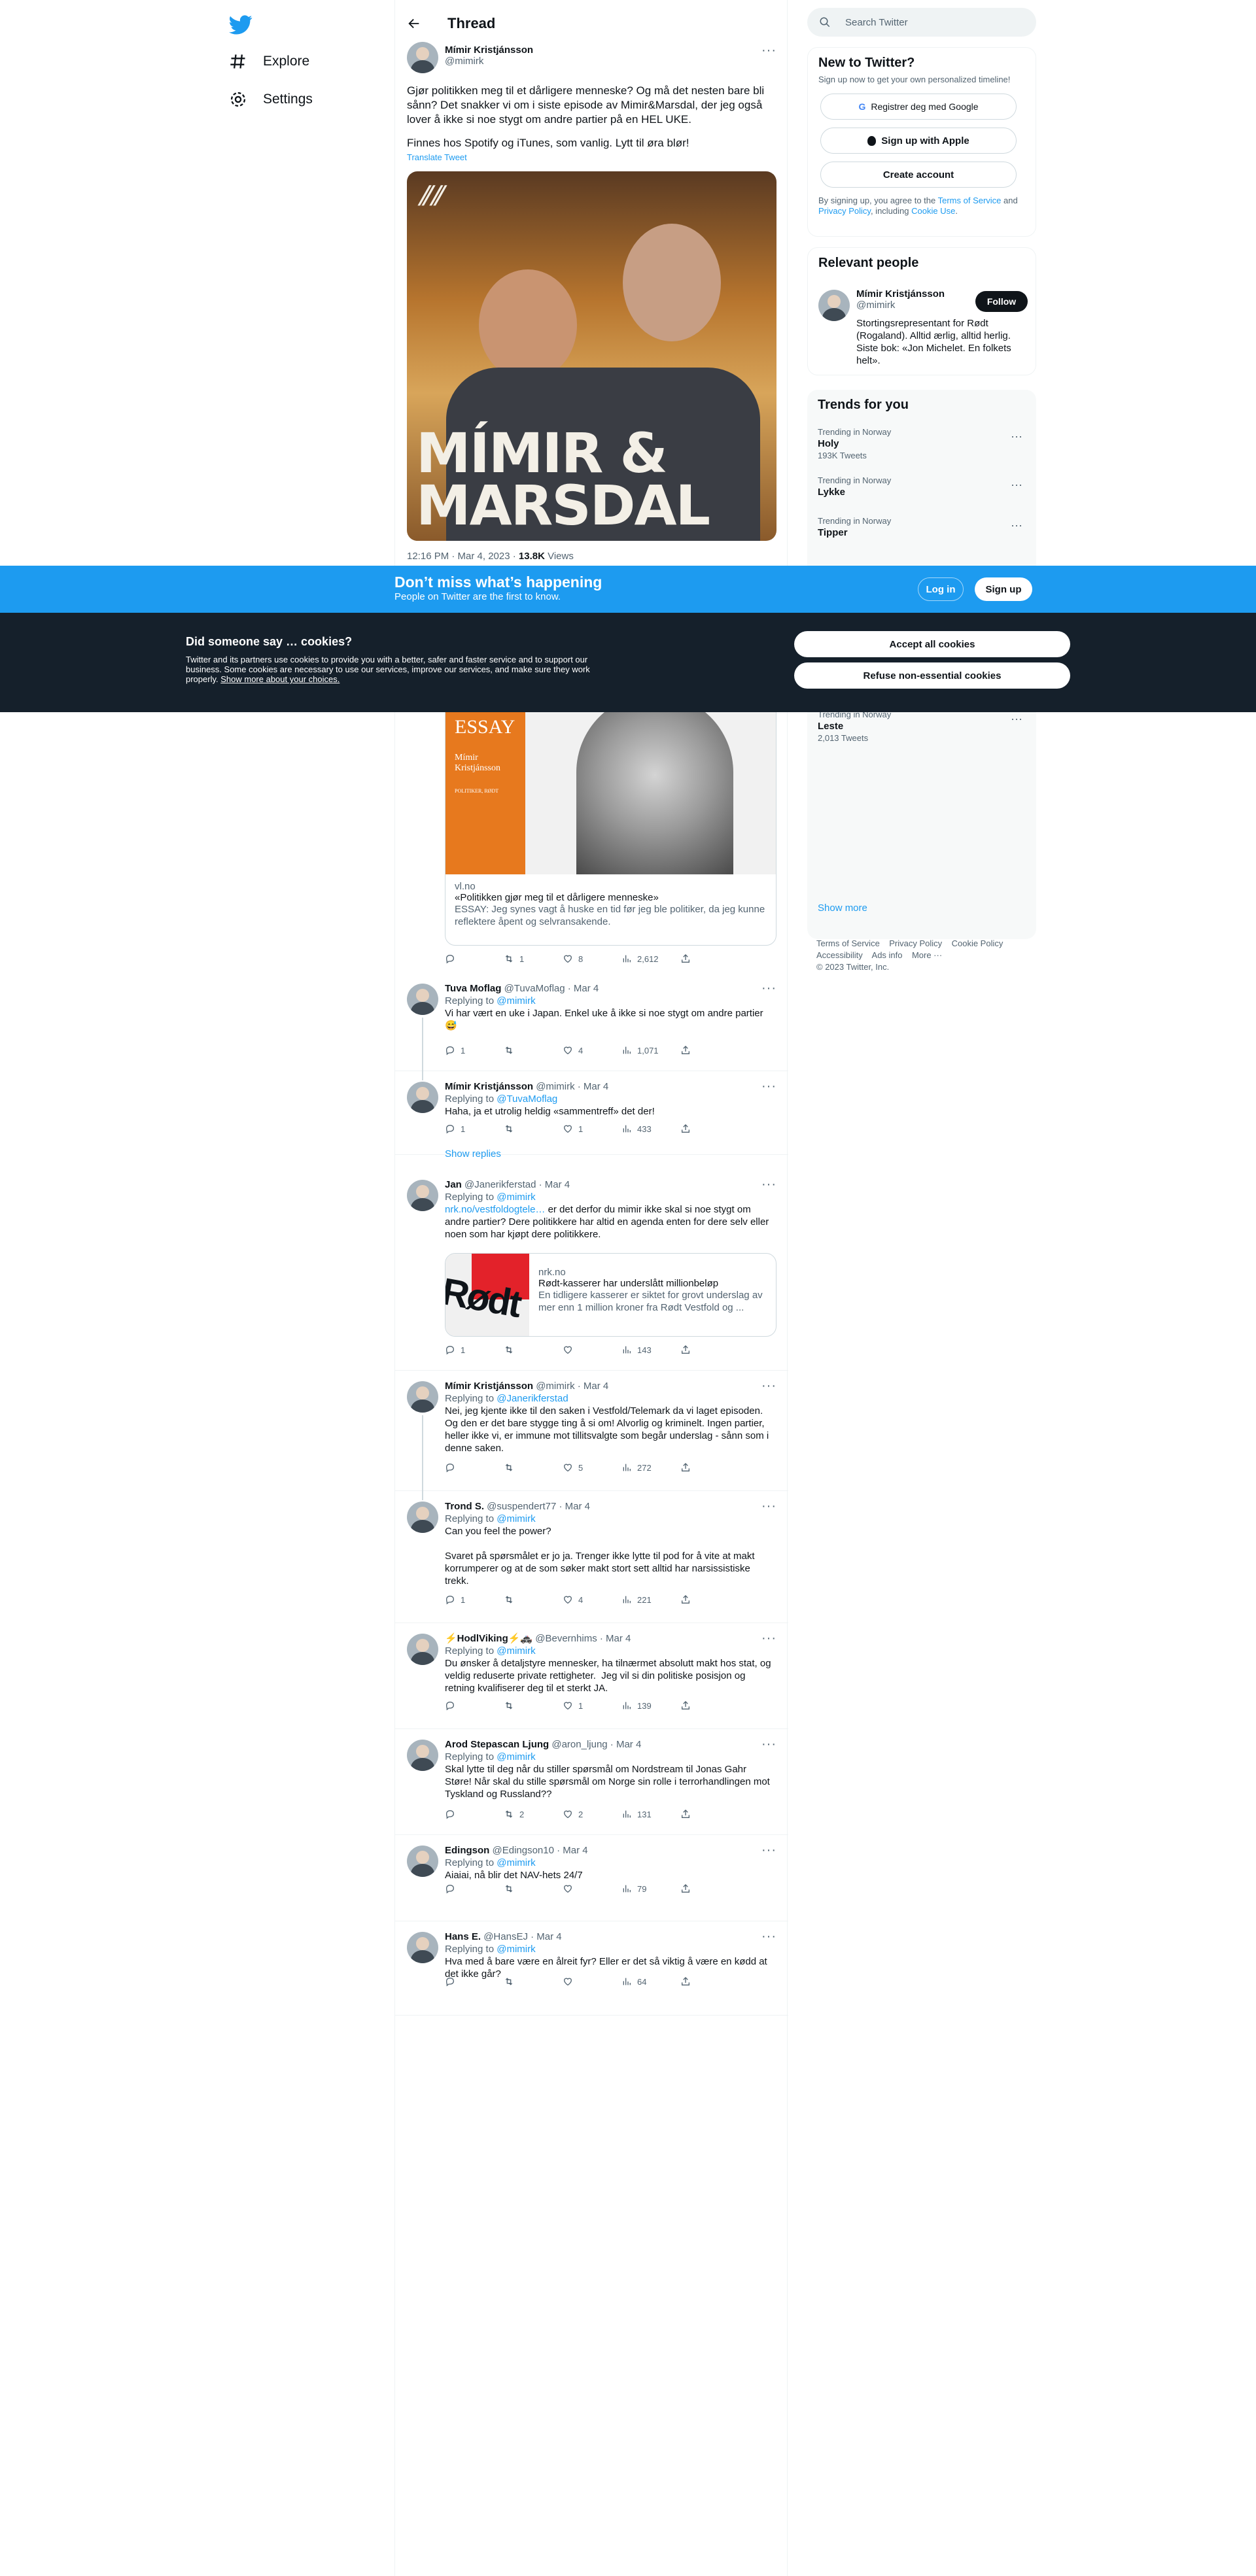 The width and height of the screenshot is (1256, 2576). I want to click on cookie-link: Cookie Use, so click(933, 211).